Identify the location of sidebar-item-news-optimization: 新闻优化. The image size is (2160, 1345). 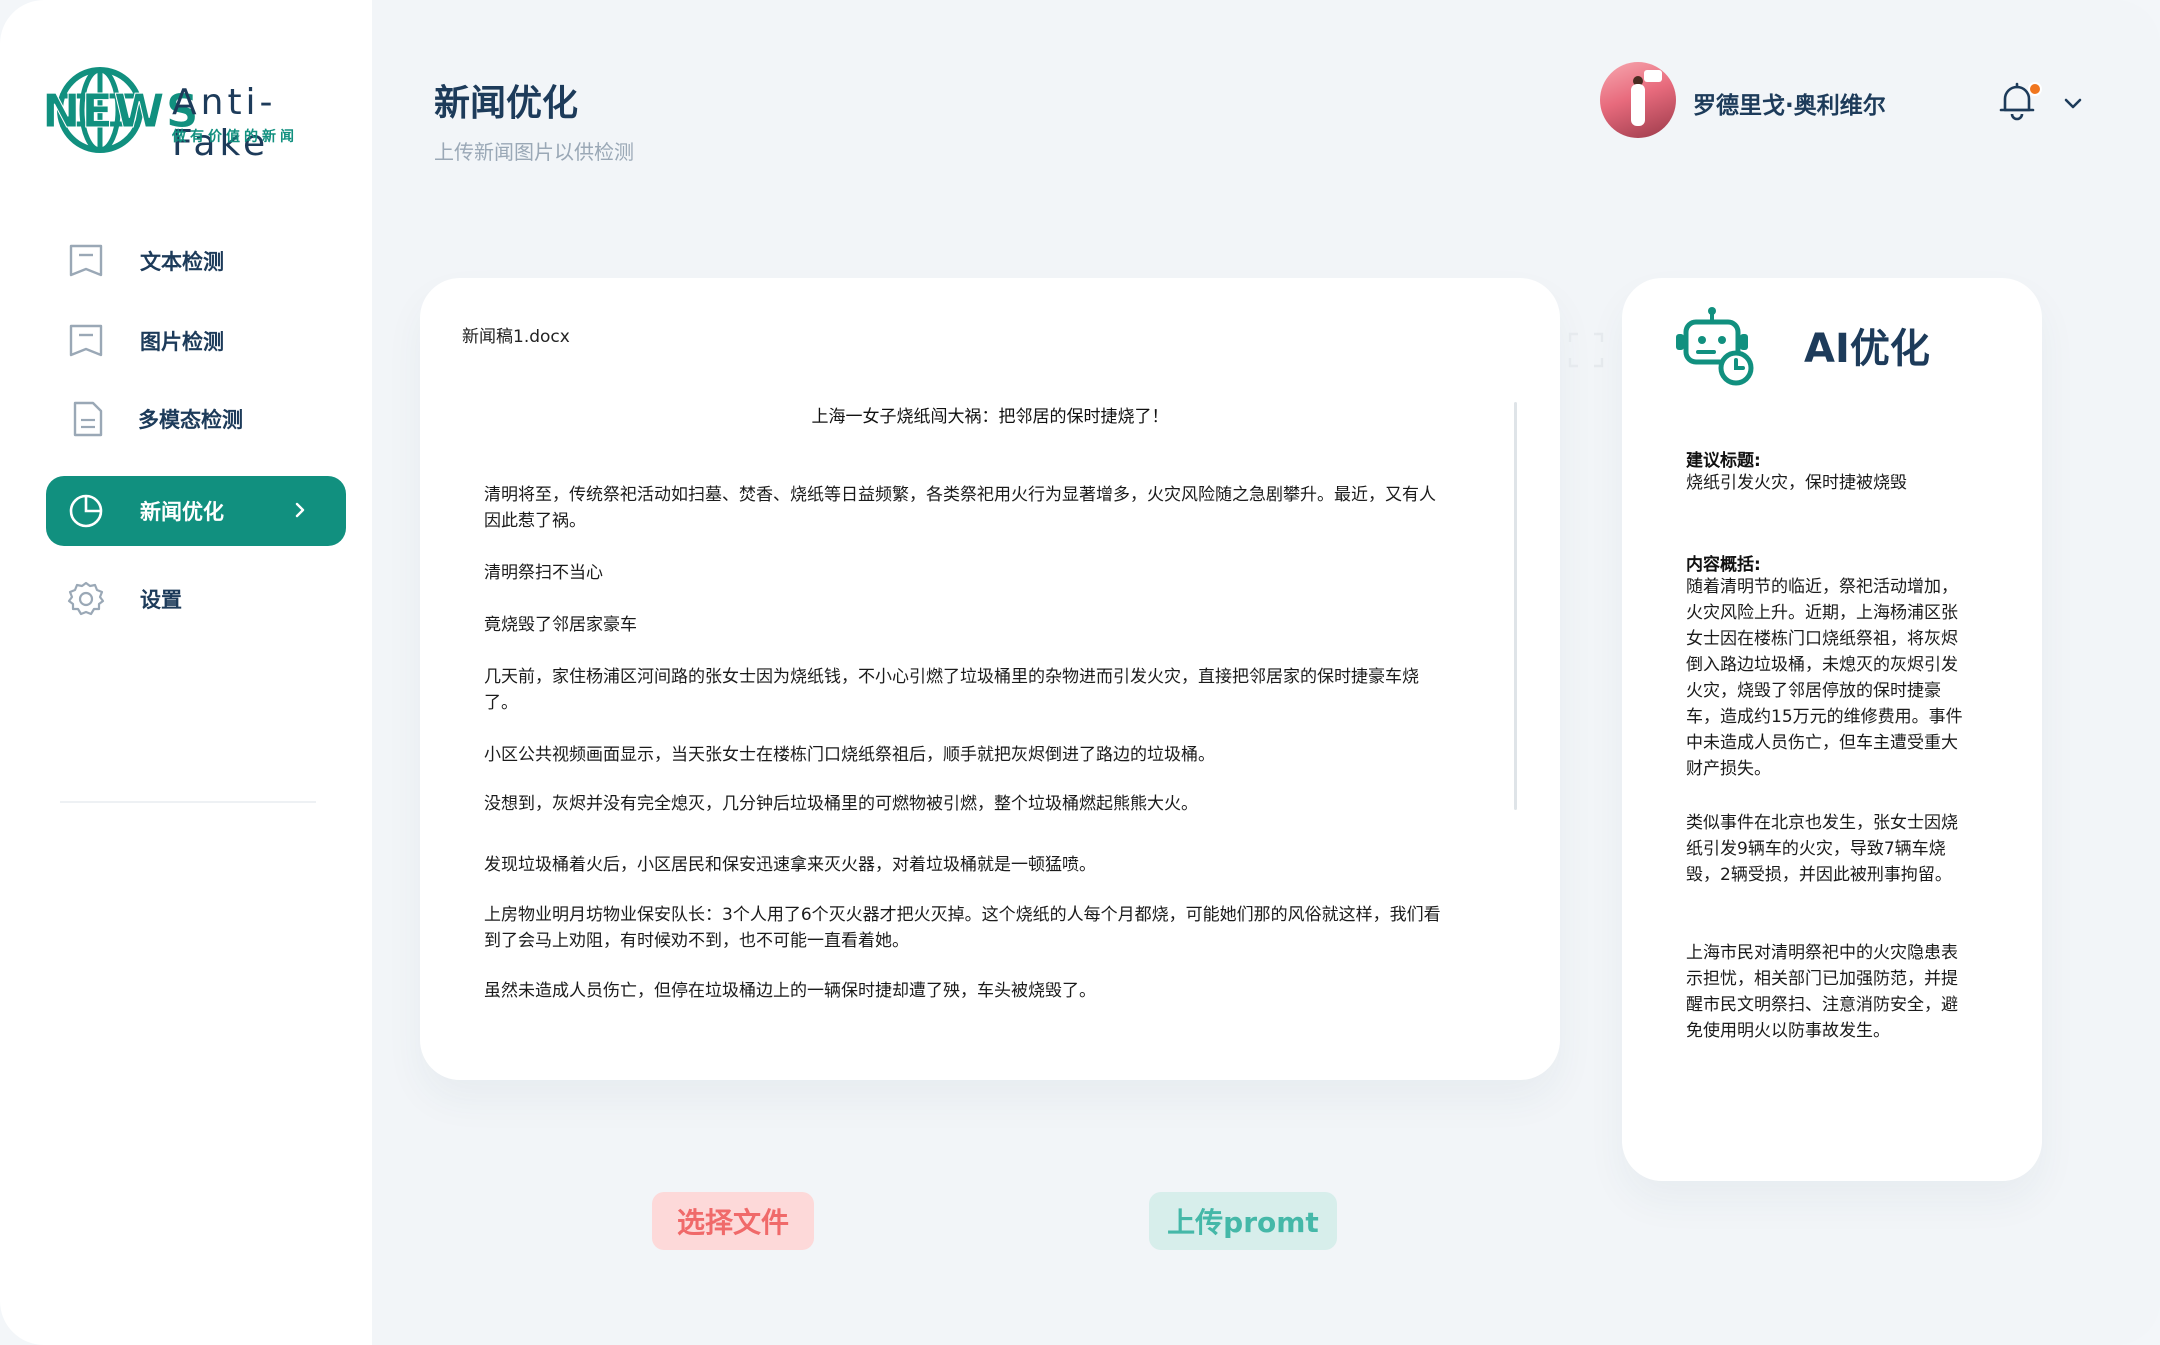
(196, 511).